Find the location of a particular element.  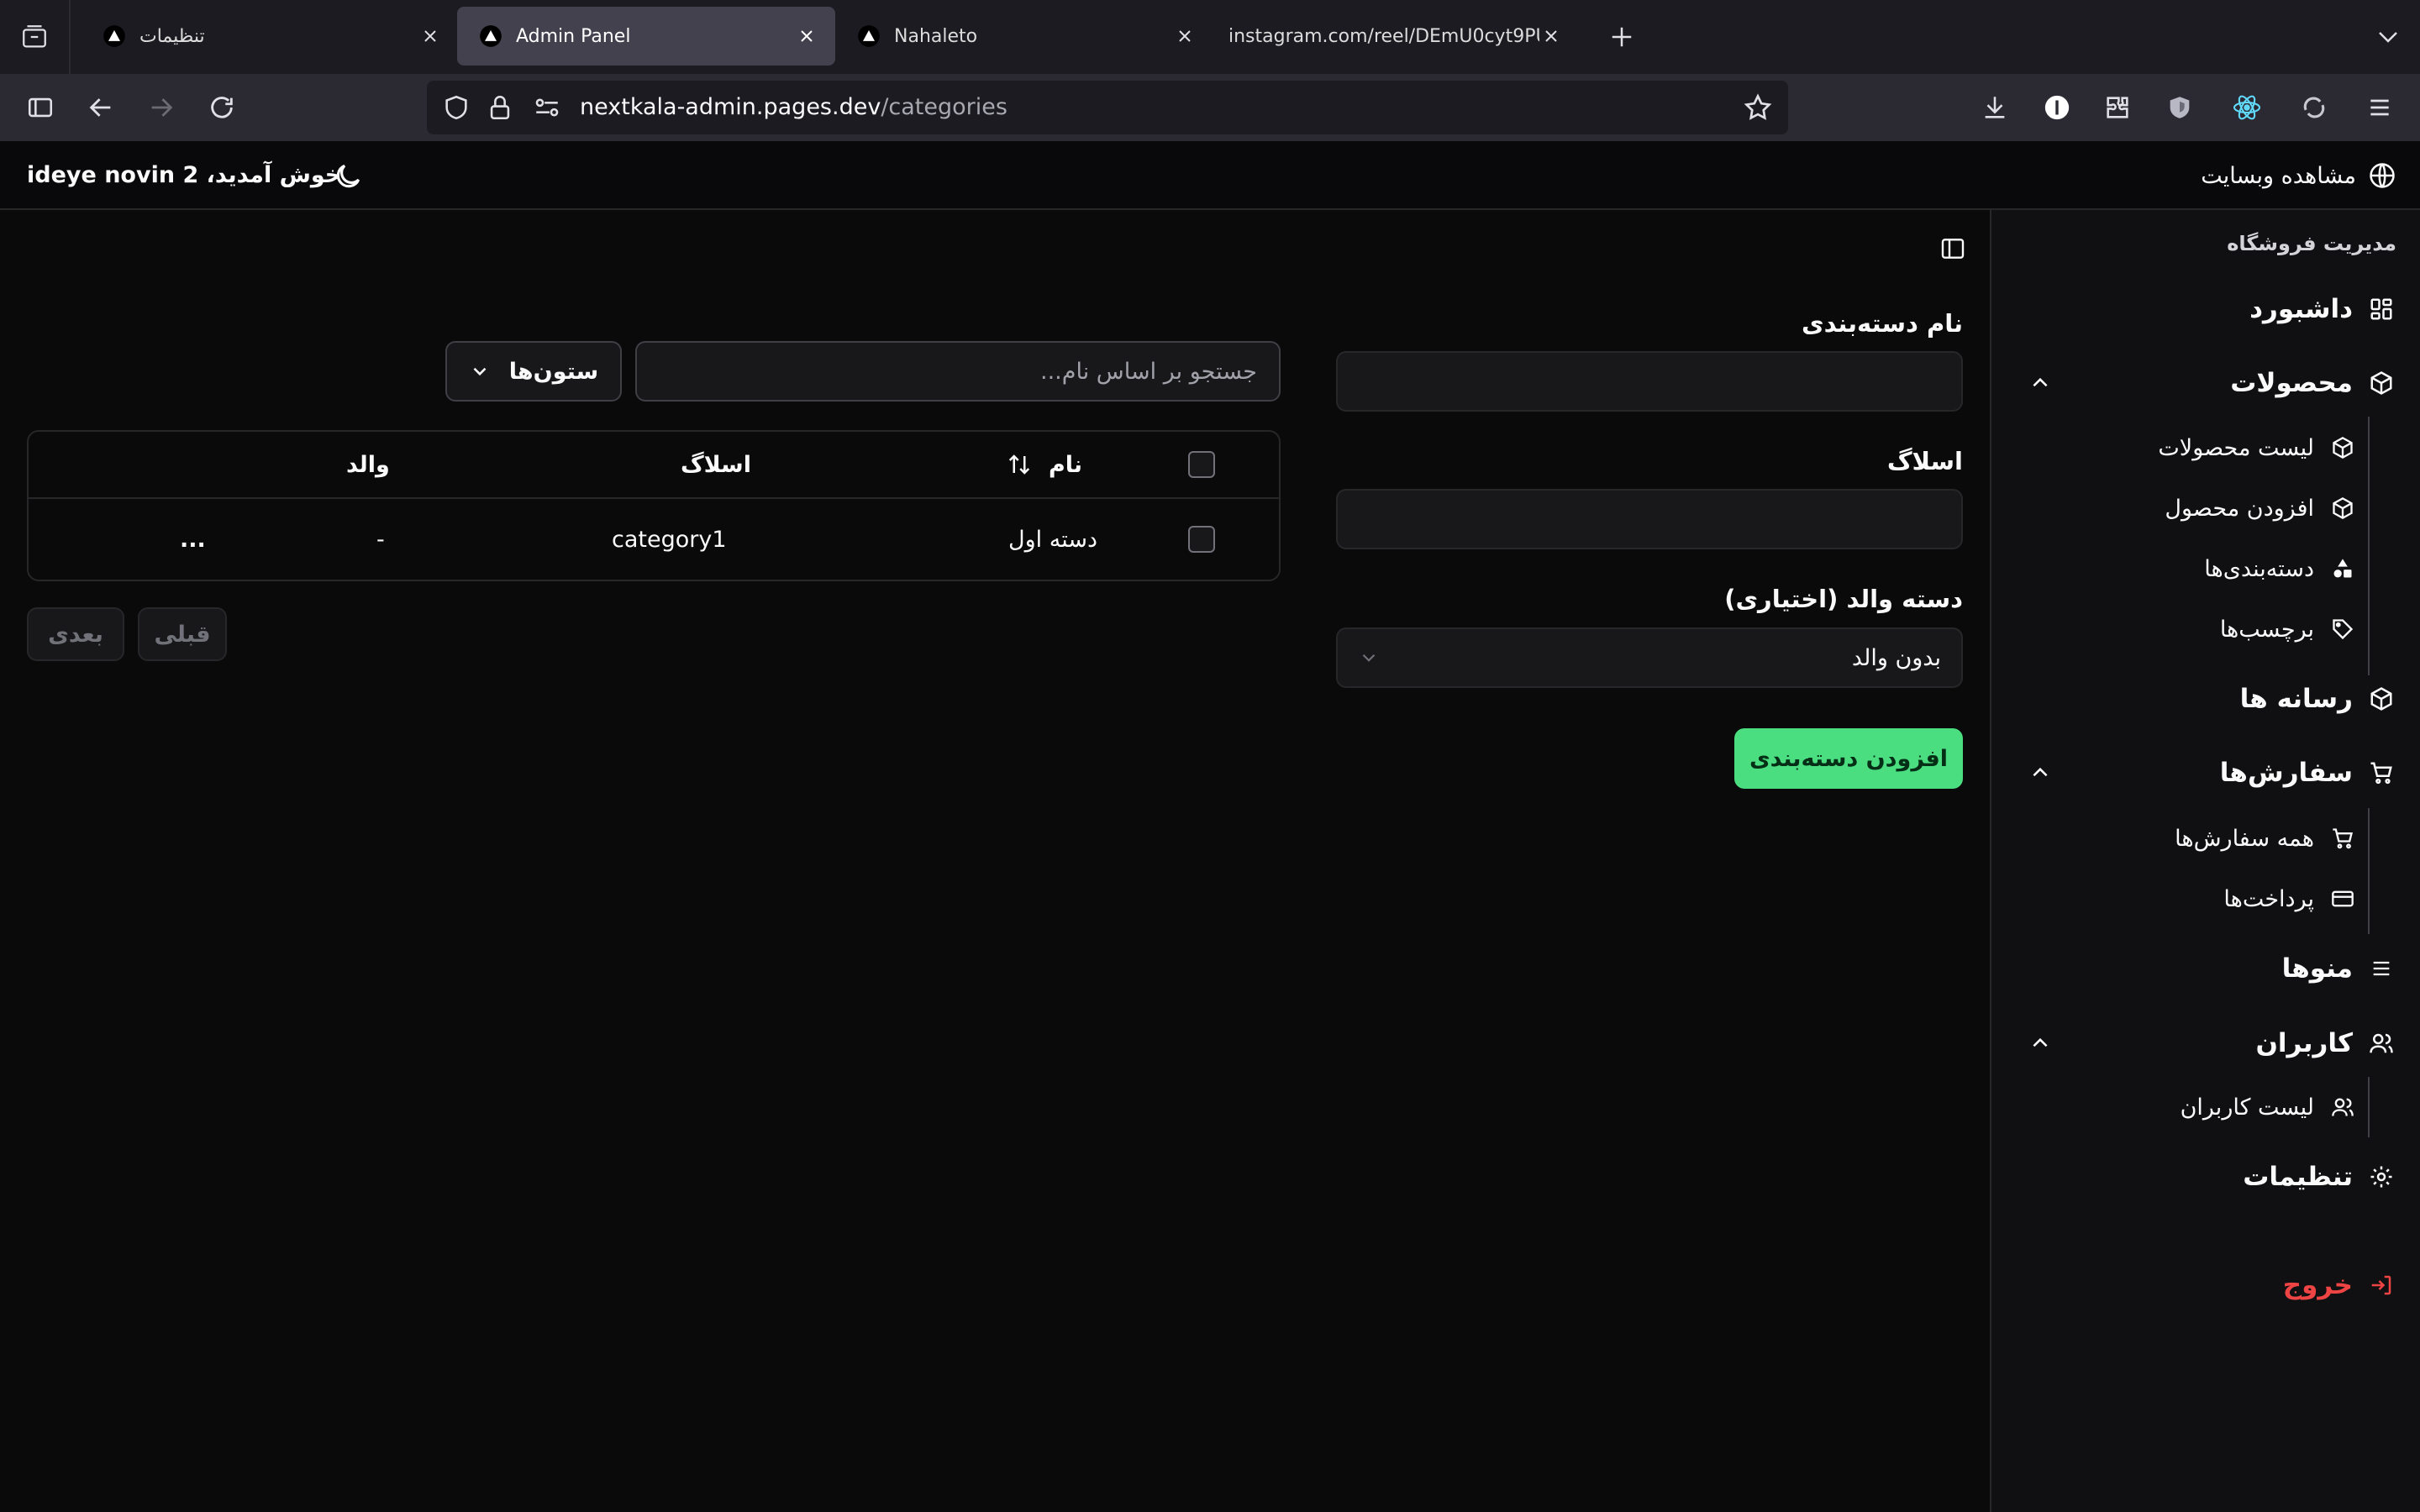

shopping-cart-icon is located at coordinates (2382, 772).